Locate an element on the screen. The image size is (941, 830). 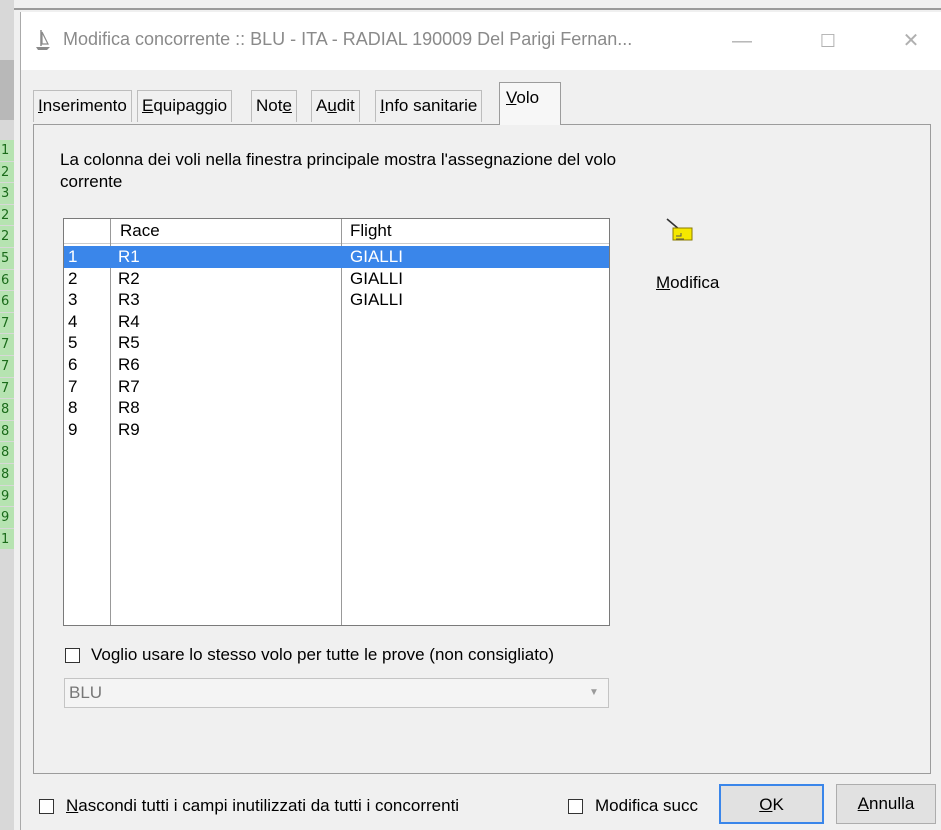
annulla-button: Annulla is located at coordinates (886, 804).